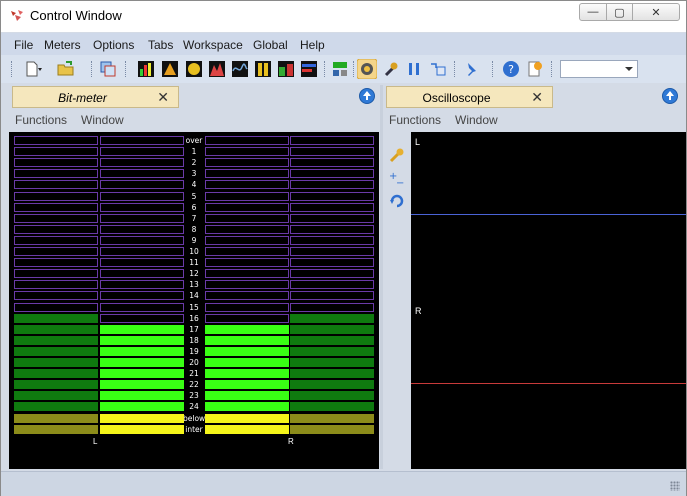 This screenshot has width=687, height=496. I want to click on rotate-icon, so click(397, 201).